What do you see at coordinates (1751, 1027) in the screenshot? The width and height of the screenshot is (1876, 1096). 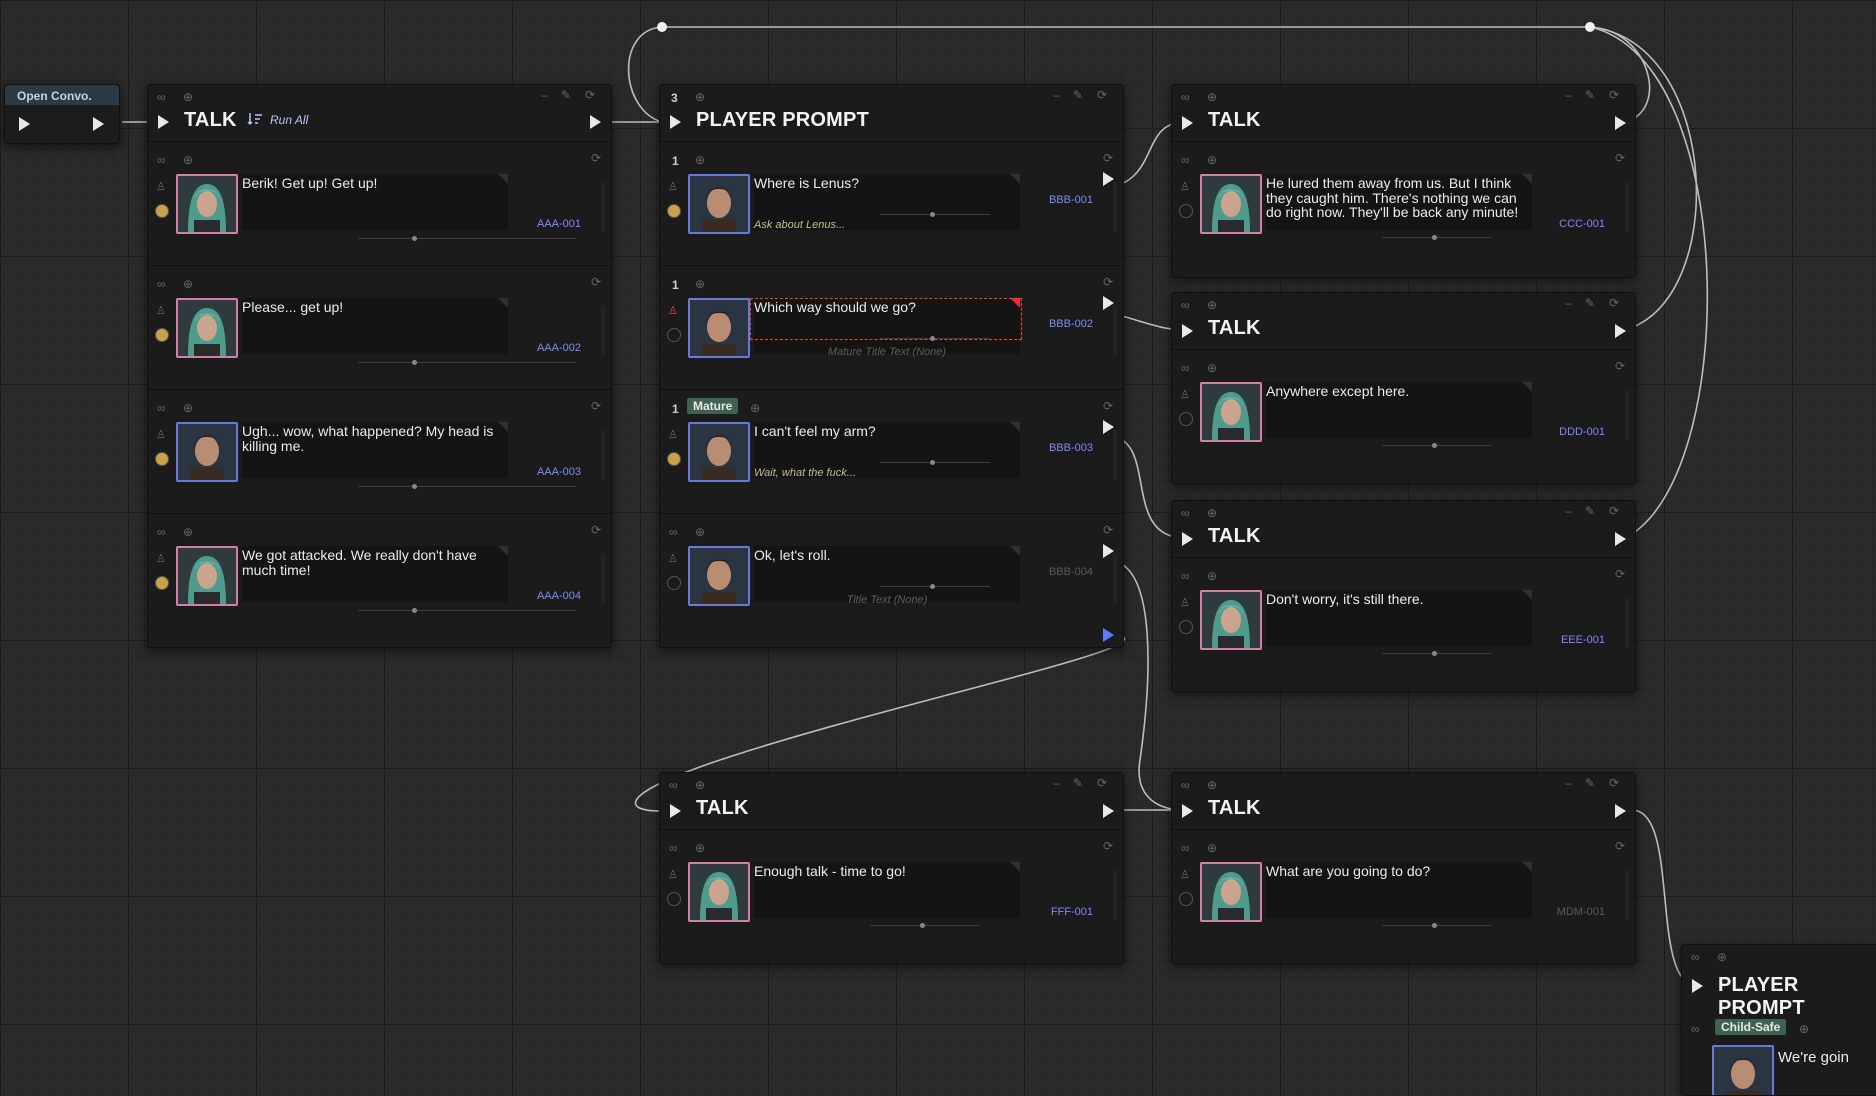 I see `child-safe-badge: Child-Safe` at bounding box center [1751, 1027].